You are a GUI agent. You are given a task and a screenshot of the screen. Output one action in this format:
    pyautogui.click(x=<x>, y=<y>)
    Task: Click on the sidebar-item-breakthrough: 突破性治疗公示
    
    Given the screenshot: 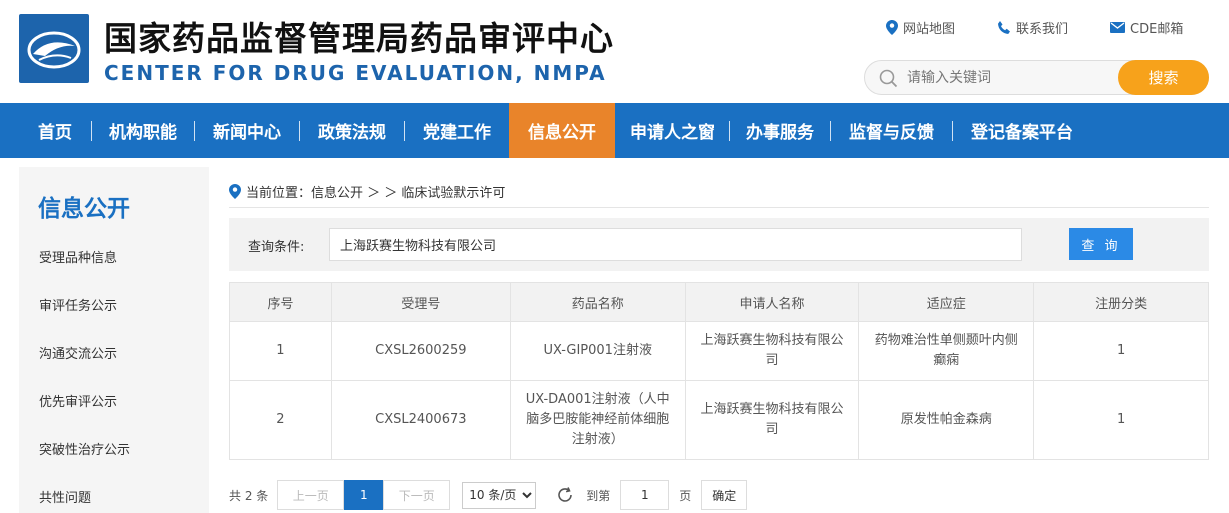 What is the action you would take?
    pyautogui.click(x=84, y=448)
    